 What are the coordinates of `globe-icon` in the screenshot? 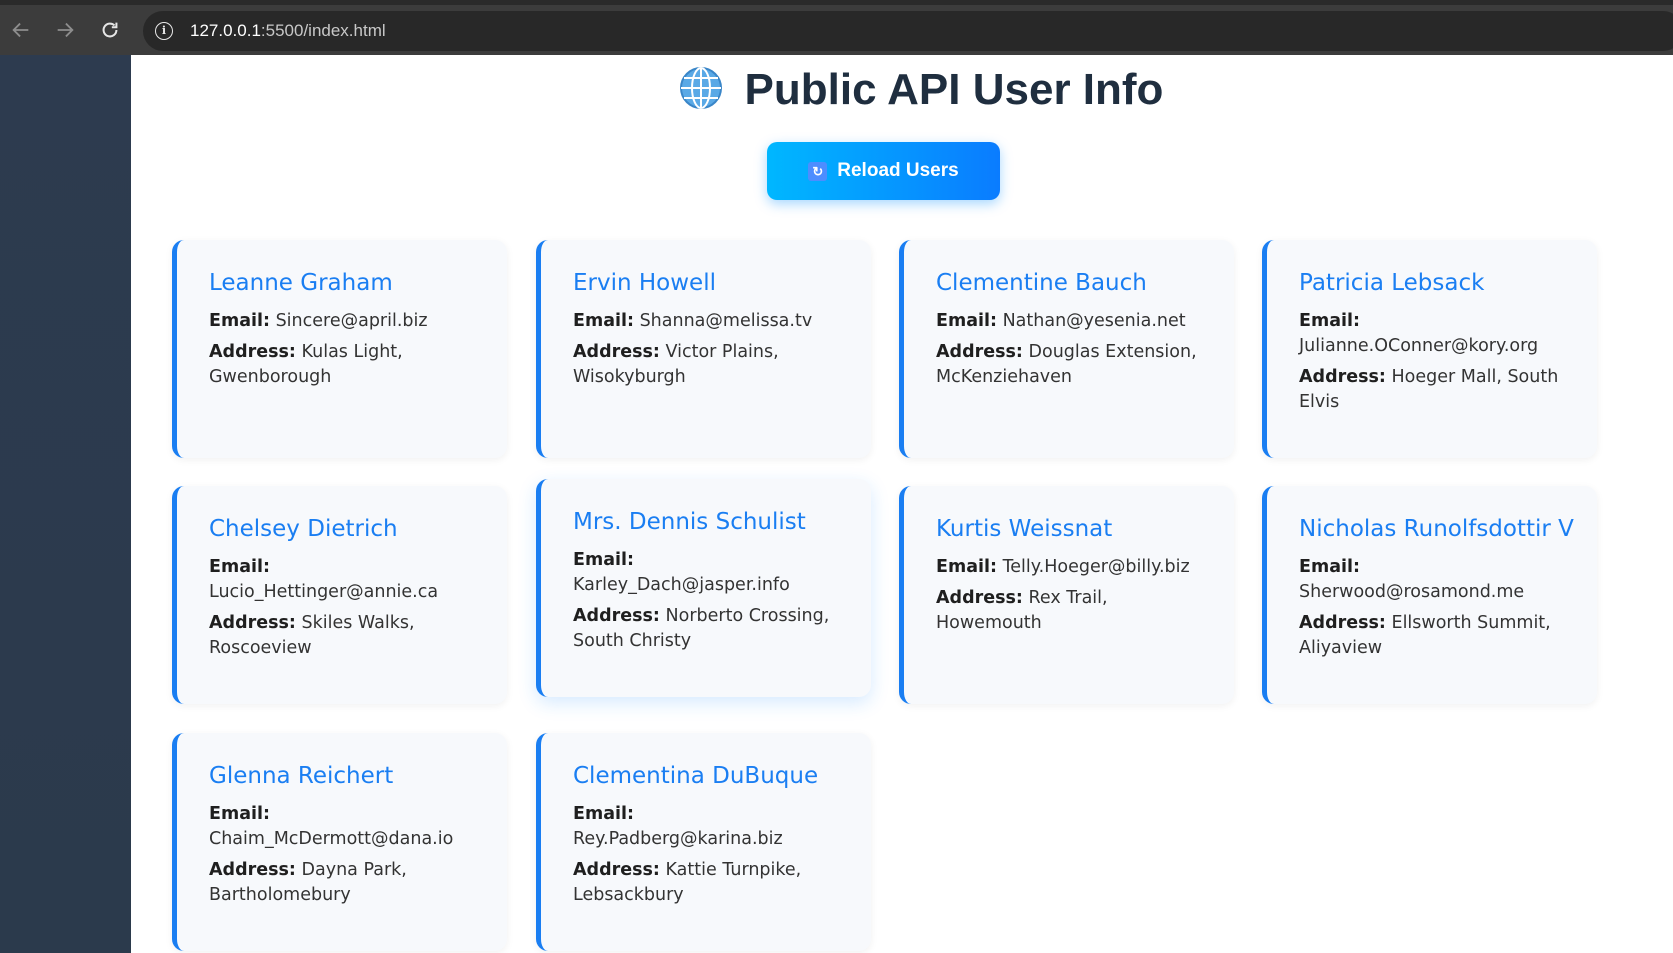 It's located at (700, 88).